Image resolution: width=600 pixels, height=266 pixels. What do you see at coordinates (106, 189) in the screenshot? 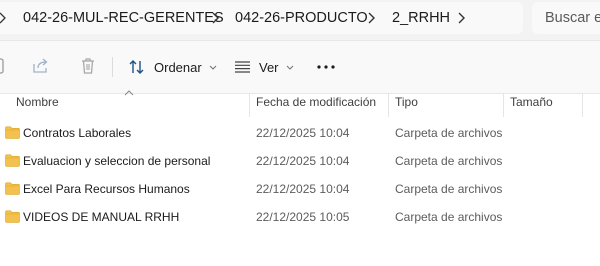
I see `file-name: Excel Para Recursos Humanos` at bounding box center [106, 189].